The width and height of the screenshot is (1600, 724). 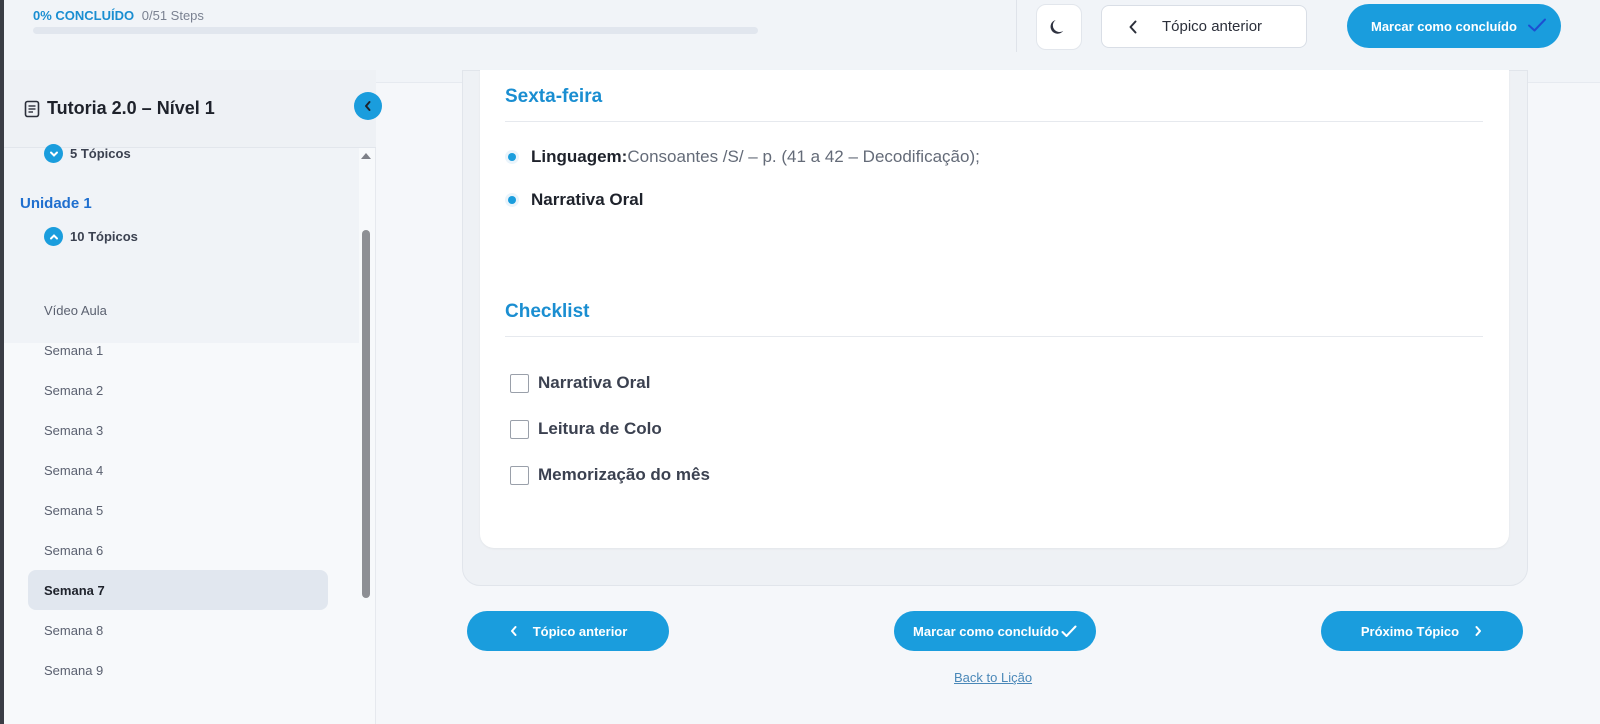 I want to click on progress-label: 0% CONCLUÍDO 0/51 Steps, so click(x=118, y=15).